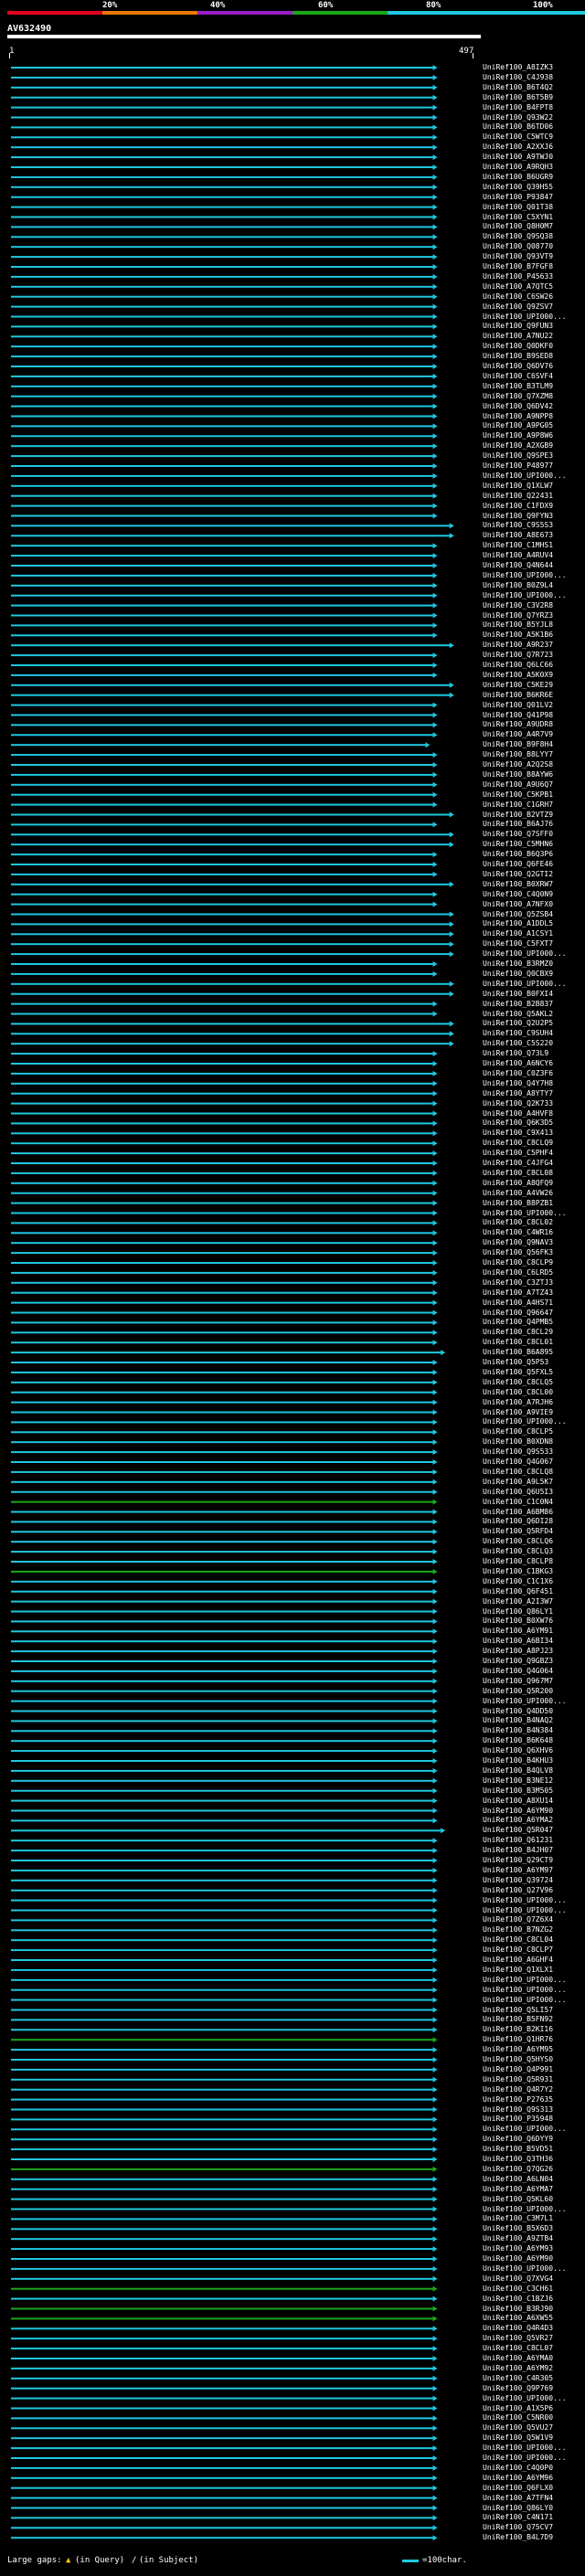  What do you see at coordinates (518, 107) in the screenshot?
I see `hit-label: UniRef100_B4FPT8` at bounding box center [518, 107].